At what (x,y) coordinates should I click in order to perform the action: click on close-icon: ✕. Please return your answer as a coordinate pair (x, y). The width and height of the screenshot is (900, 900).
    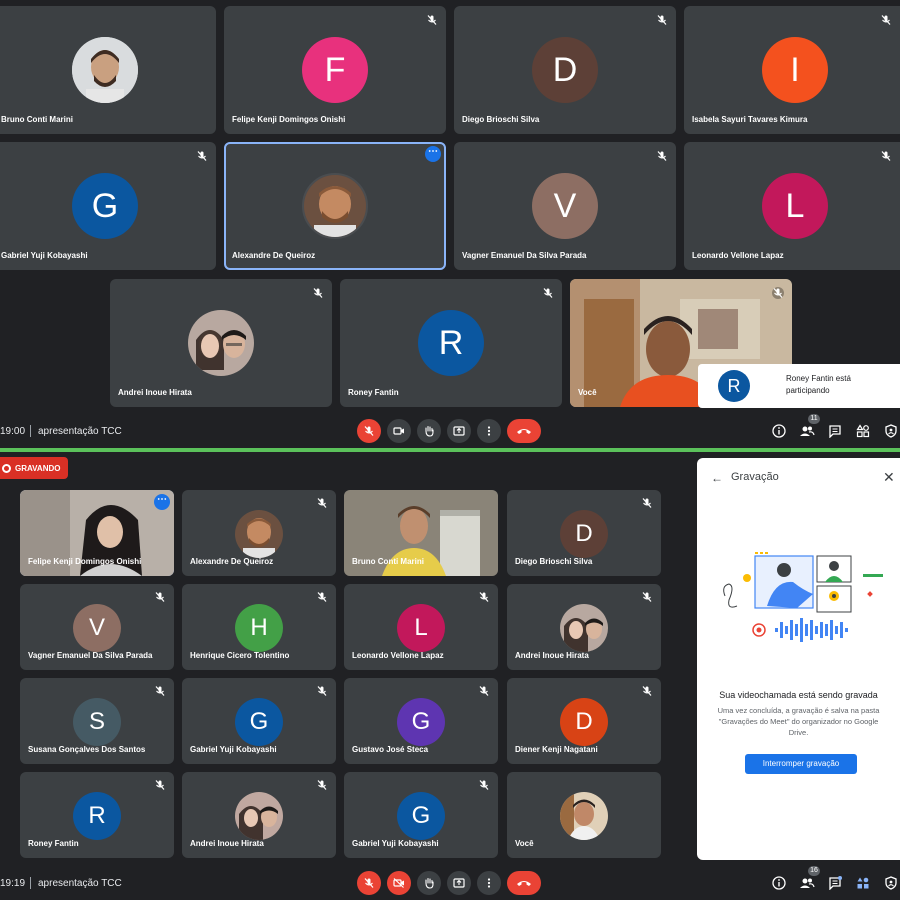
    Looking at the image, I should click on (889, 477).